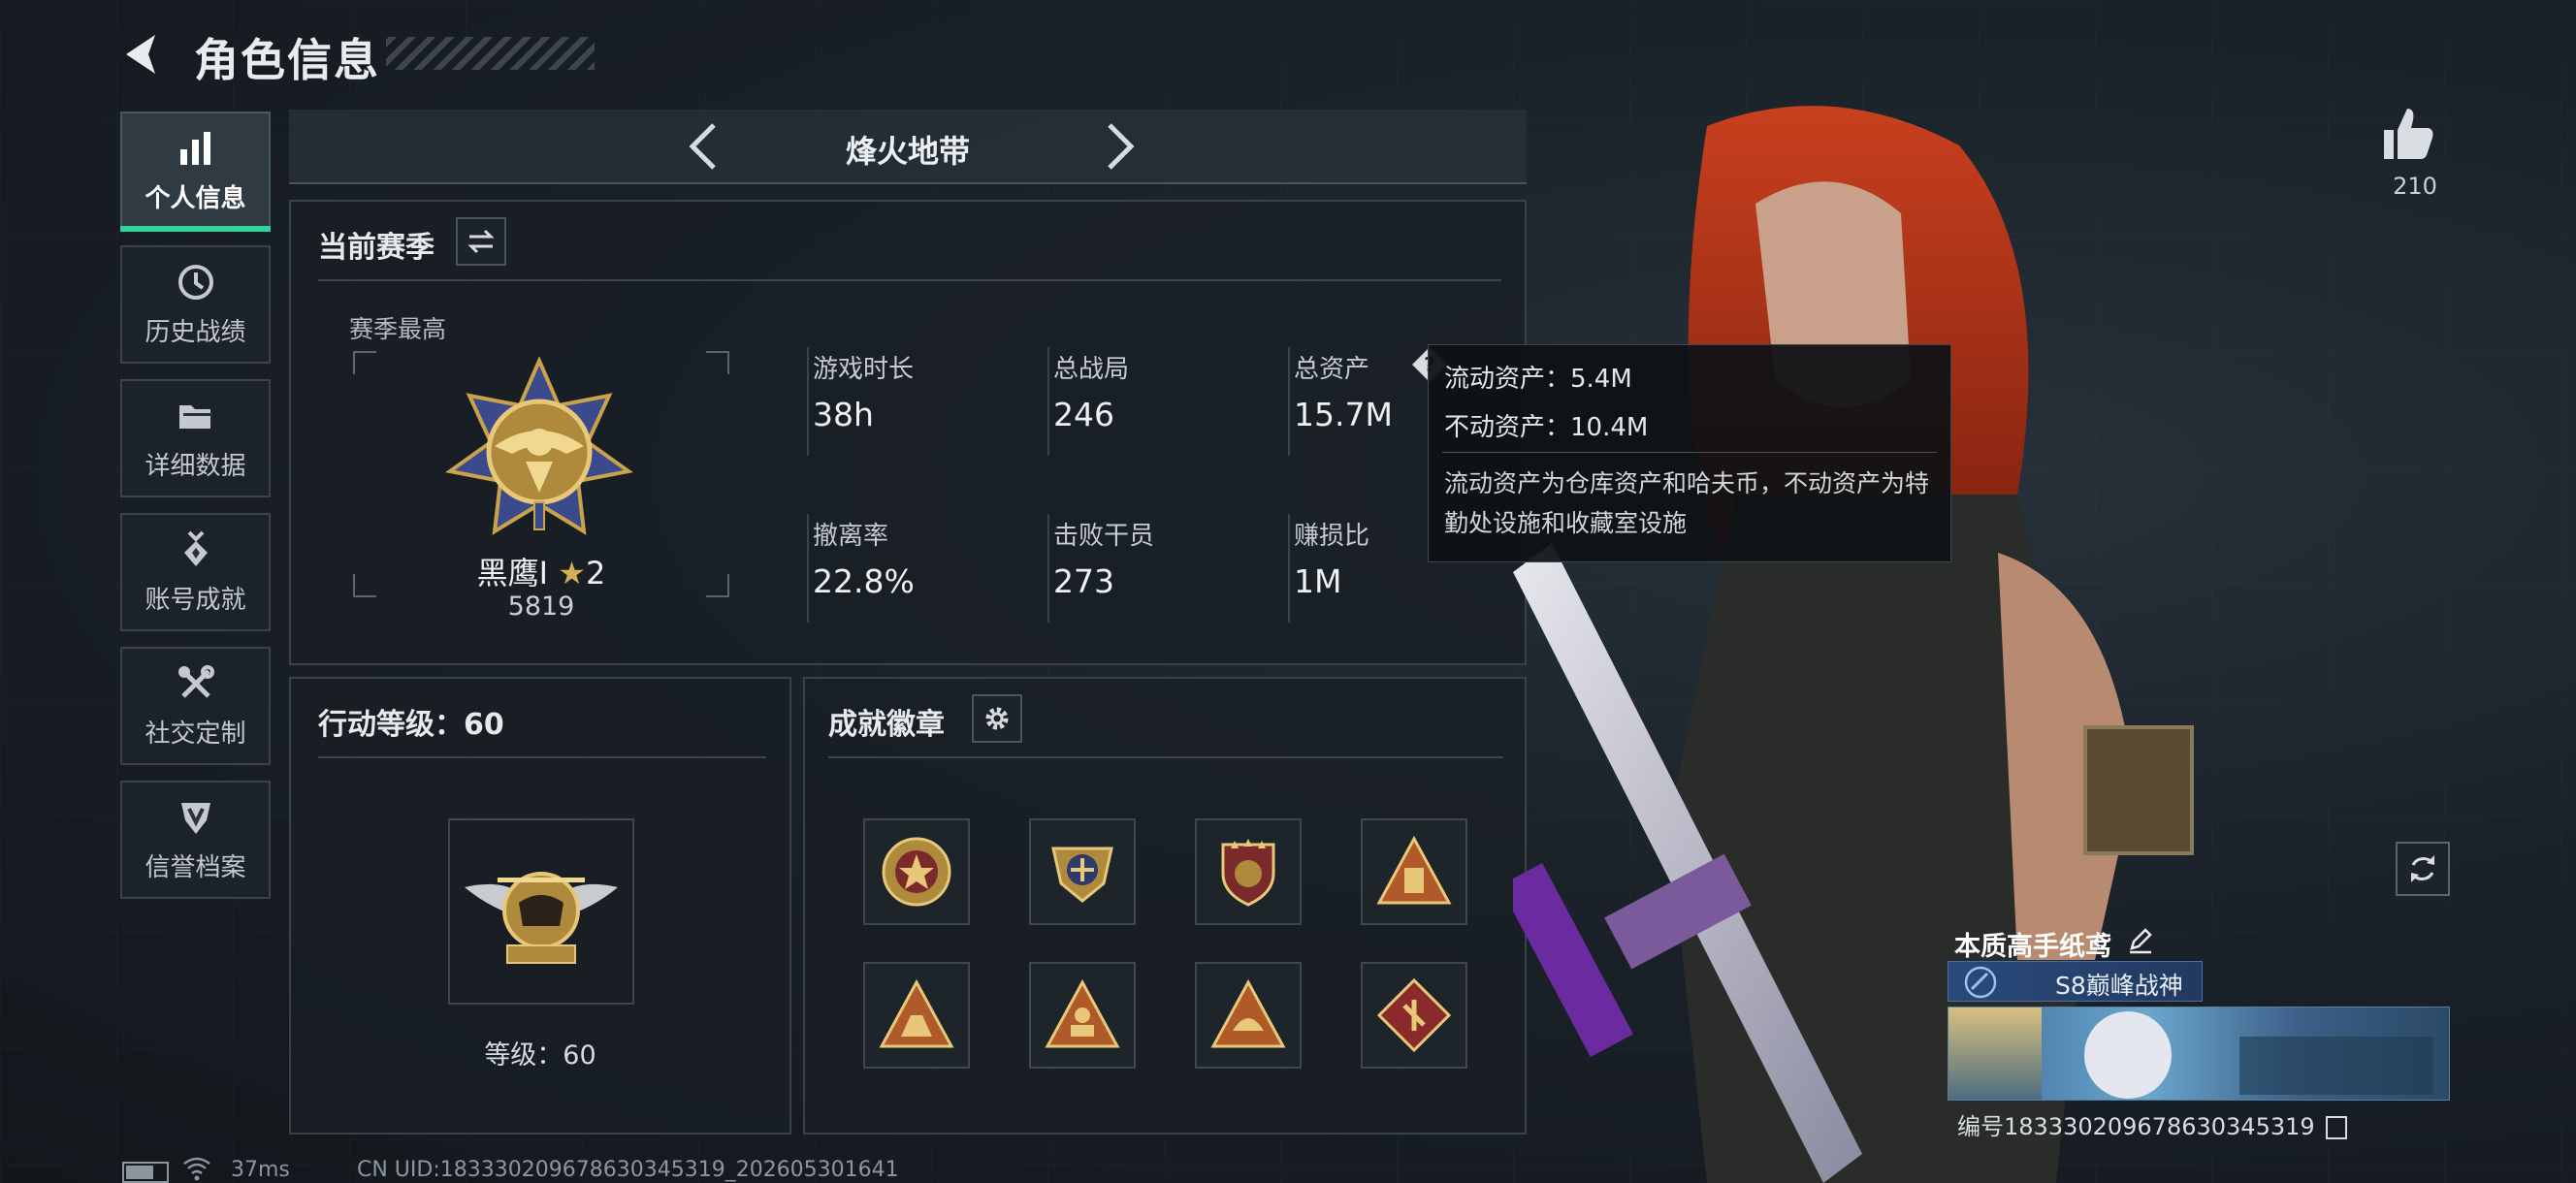  I want to click on folder-icon, so click(195, 416).